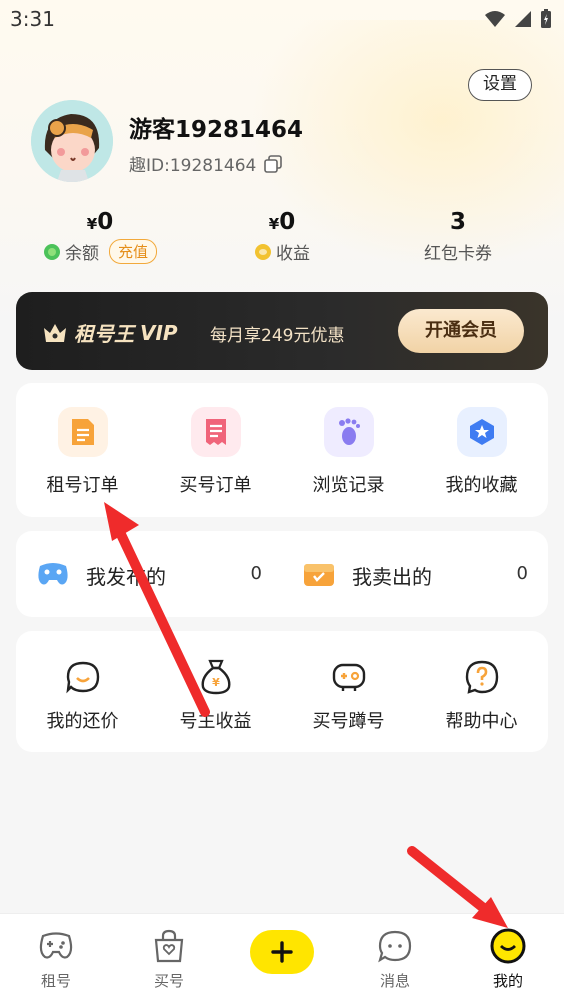  What do you see at coordinates (508, 946) in the screenshot?
I see `me-smile-icon` at bounding box center [508, 946].